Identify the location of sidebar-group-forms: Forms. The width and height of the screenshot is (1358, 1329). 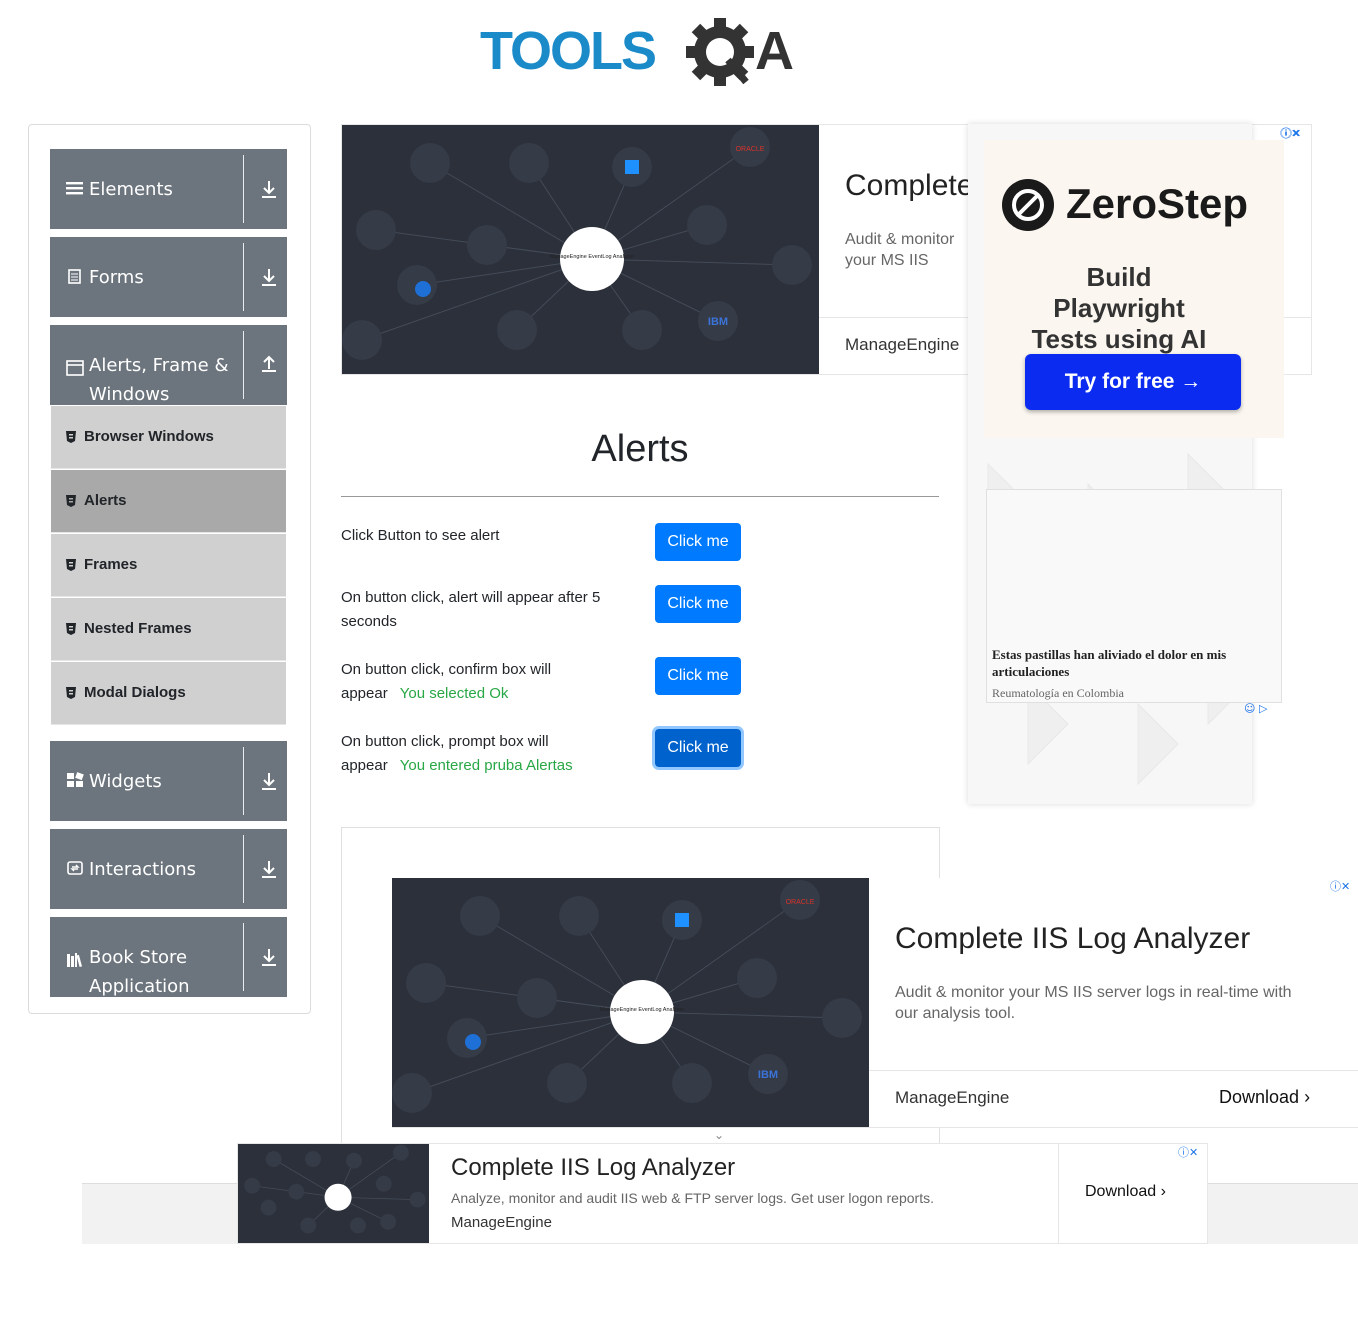
(168, 277).